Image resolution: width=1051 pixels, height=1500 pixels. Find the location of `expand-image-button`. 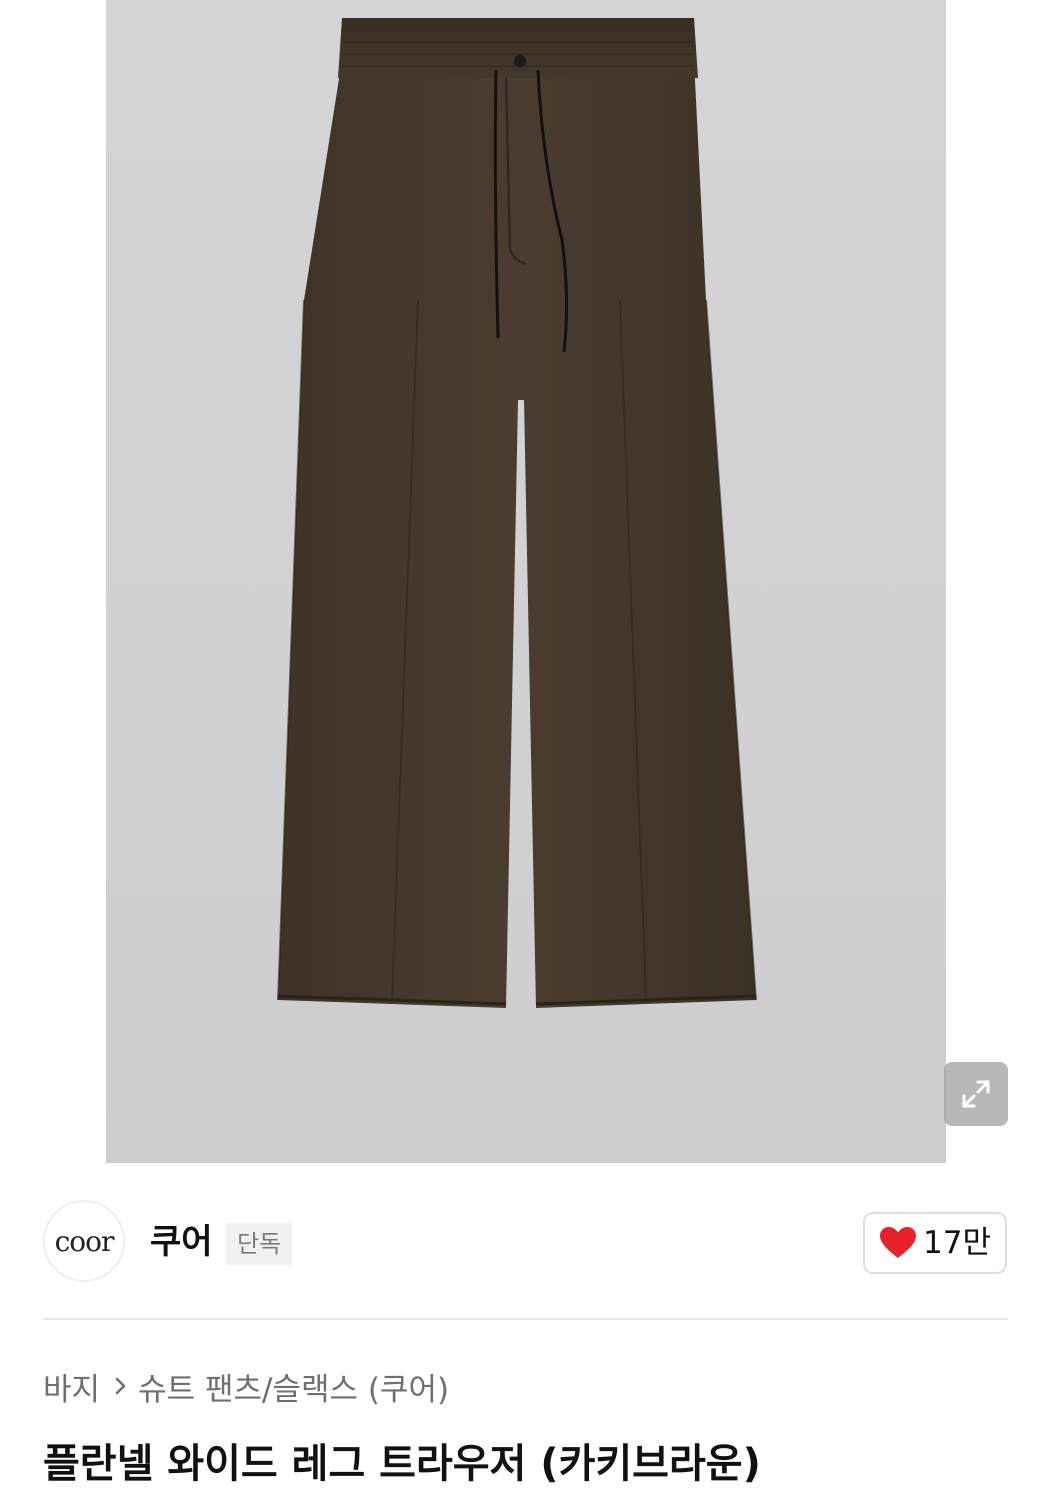

expand-image-button is located at coordinates (976, 1094).